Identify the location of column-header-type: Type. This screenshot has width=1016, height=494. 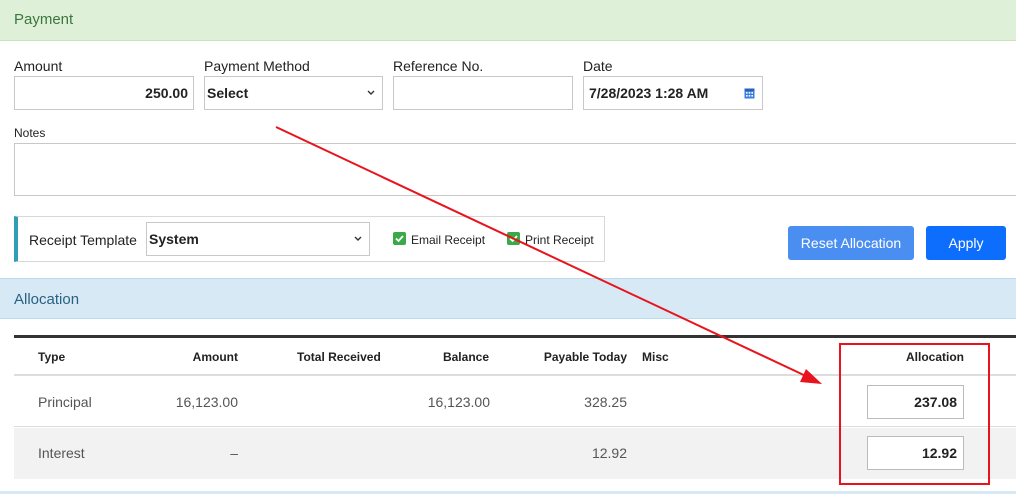
(52, 357).